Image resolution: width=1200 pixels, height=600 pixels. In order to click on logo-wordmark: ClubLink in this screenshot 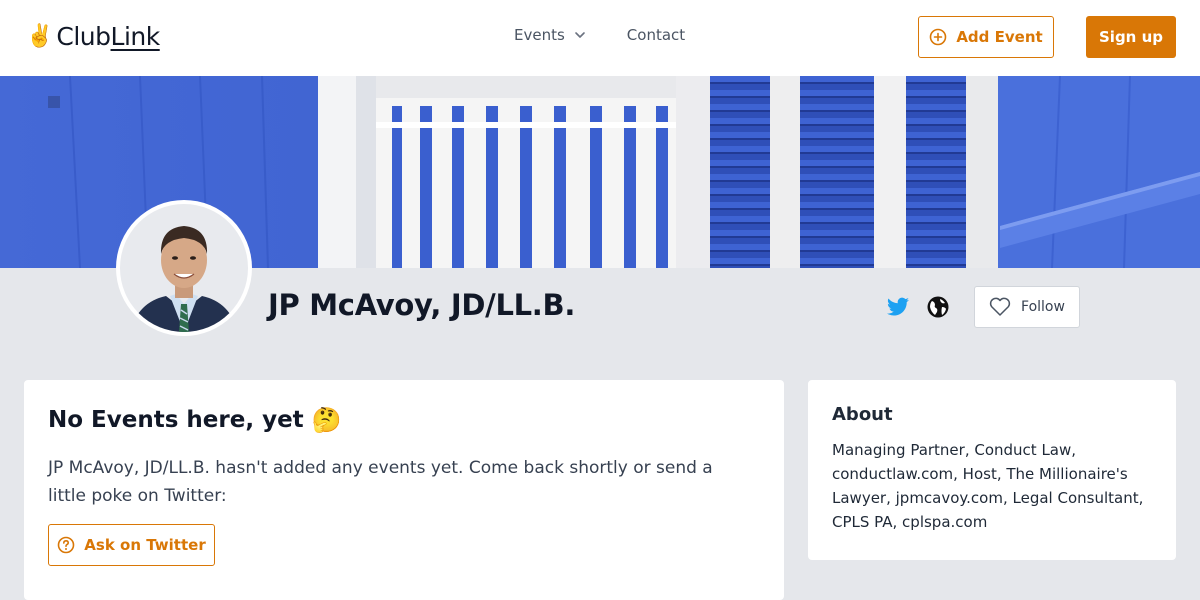, I will do `click(108, 36)`.